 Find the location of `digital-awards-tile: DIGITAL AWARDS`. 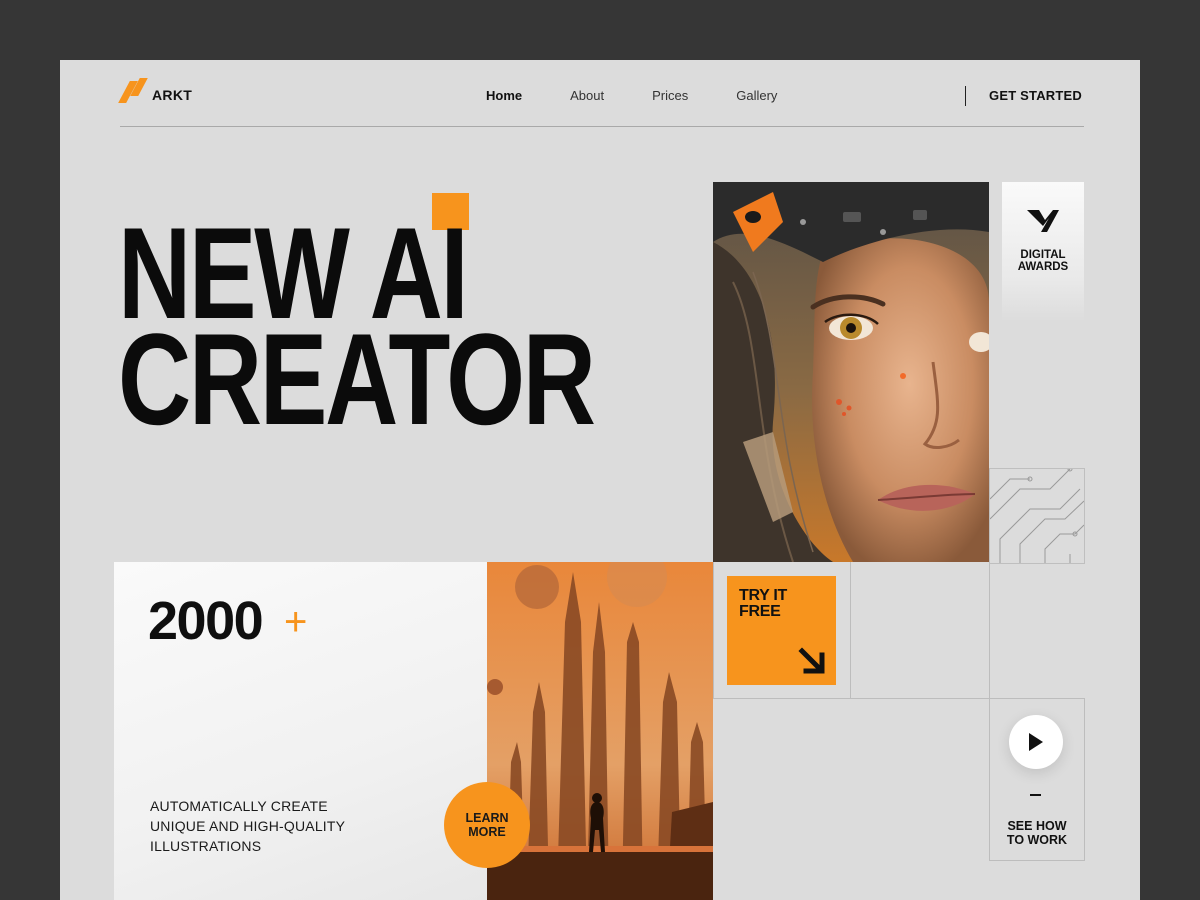

digital-awards-tile: DIGITAL AWARDS is located at coordinates (1043, 252).